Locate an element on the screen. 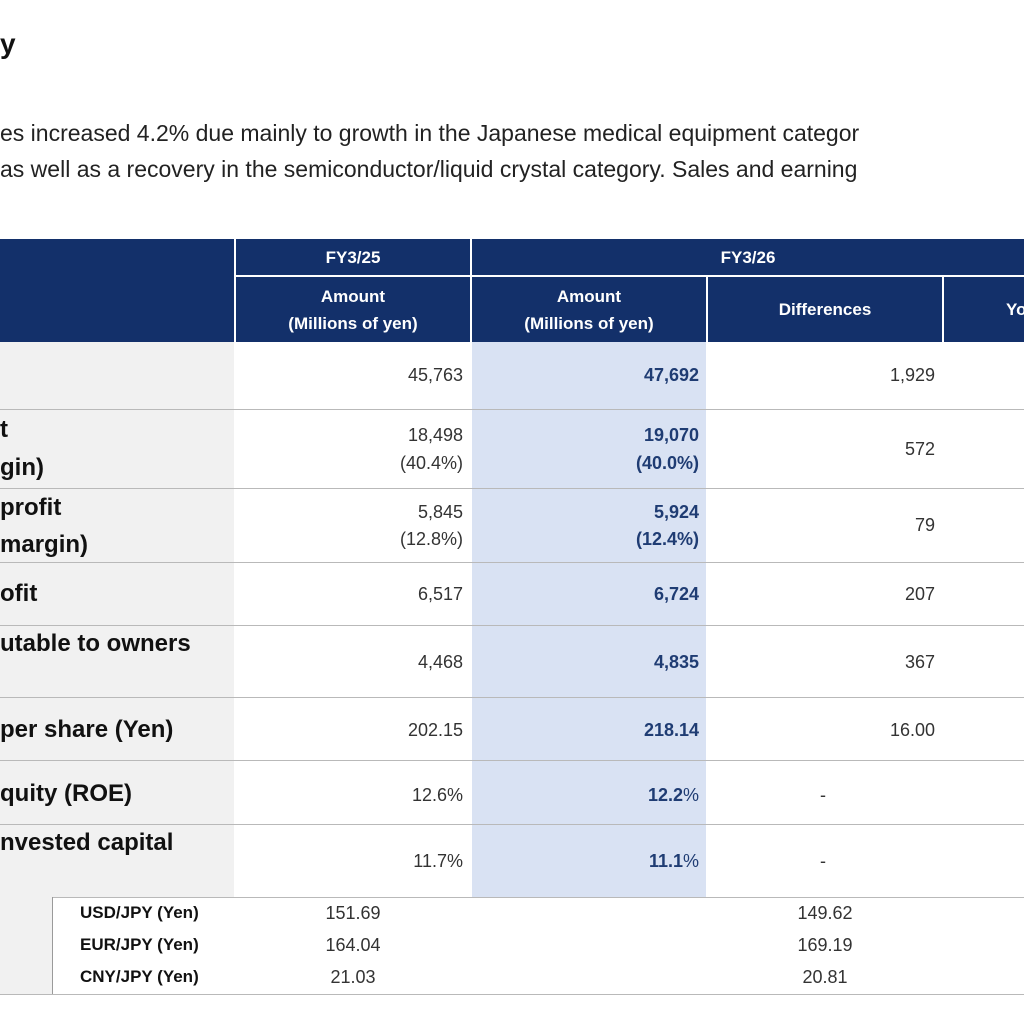 This screenshot has width=1024, height=1024. fx-divider is located at coordinates (52, 945).